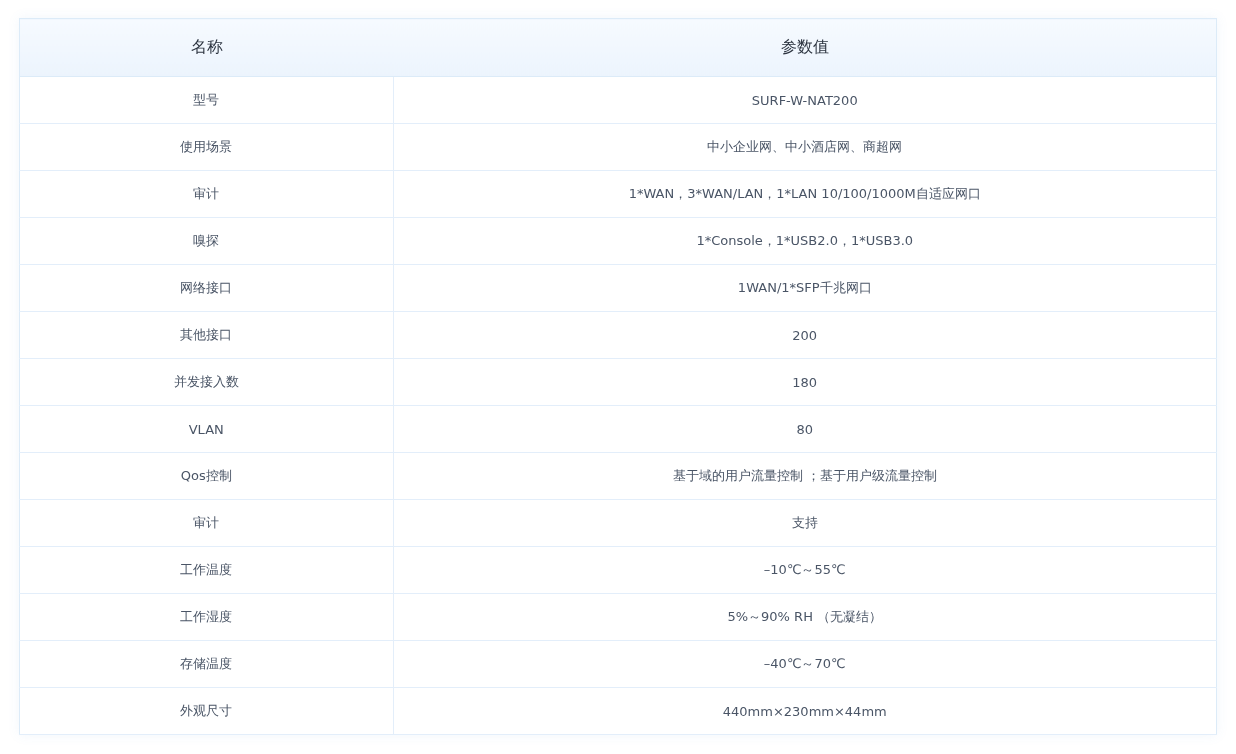 The width and height of the screenshot is (1236, 754). What do you see at coordinates (206, 476) in the screenshot?
I see `table-cell: Qos控制` at bounding box center [206, 476].